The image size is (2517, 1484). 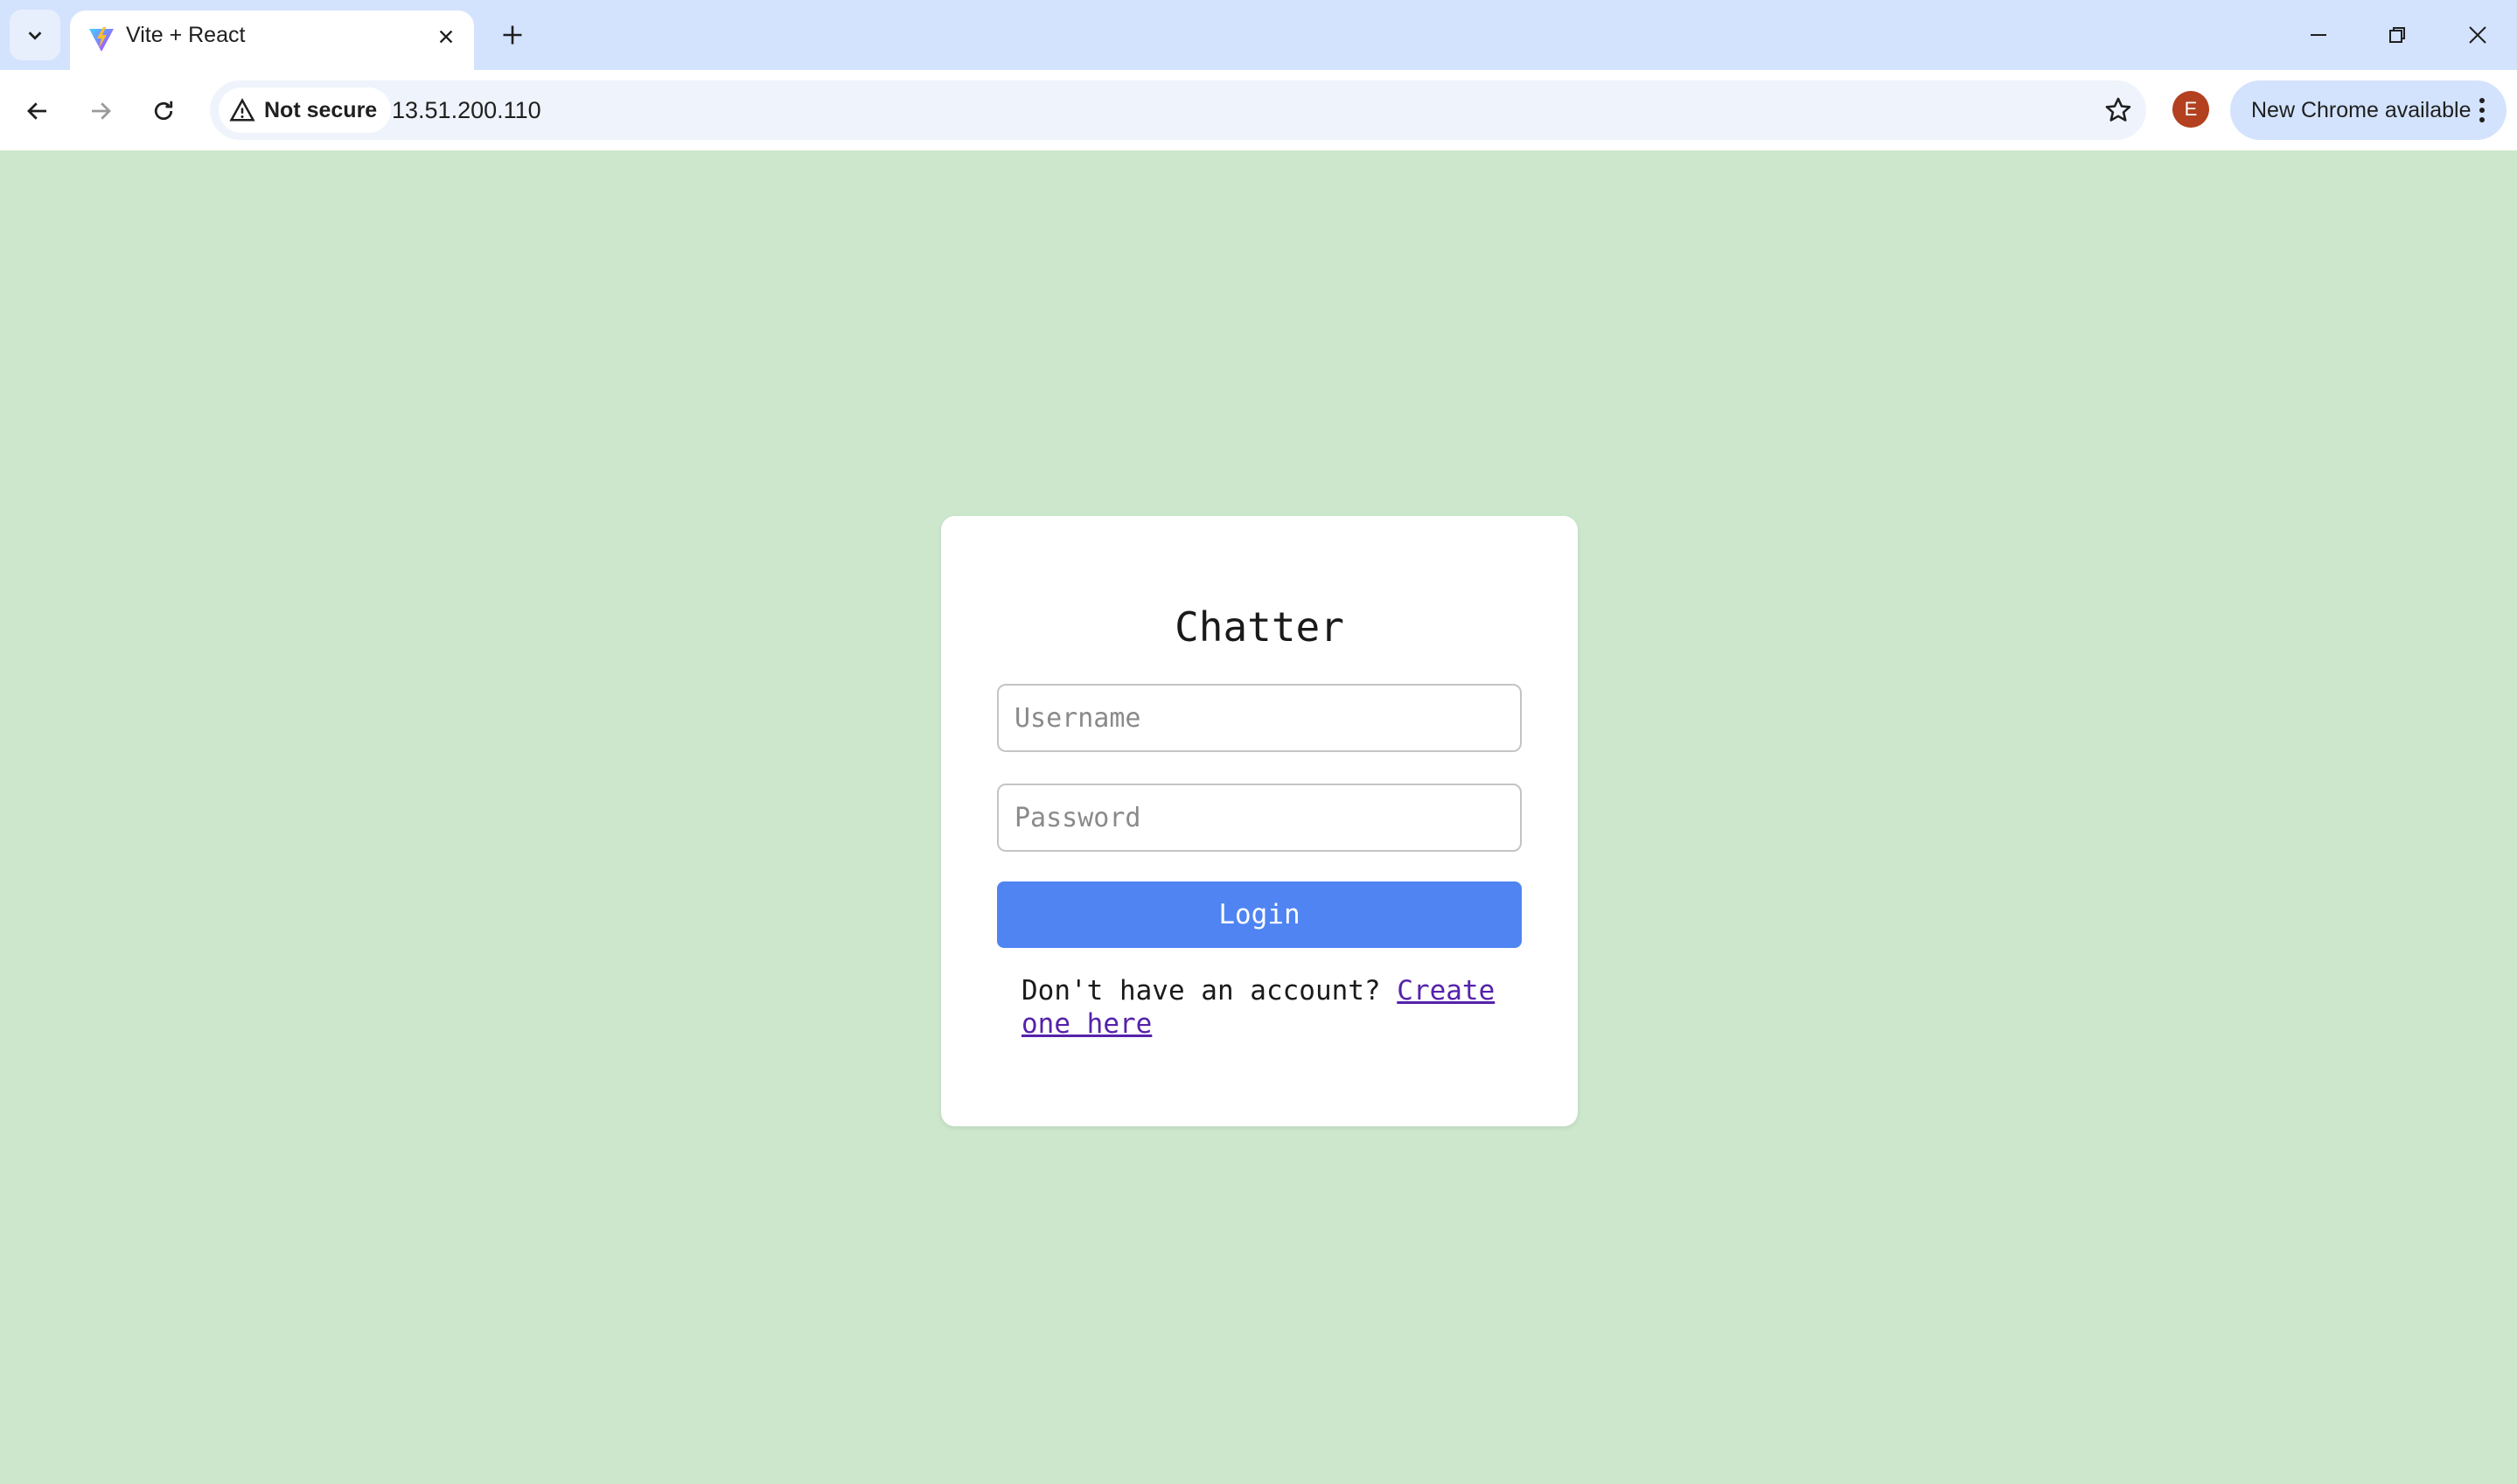 I want to click on bookmark-button, so click(x=2118, y=110).